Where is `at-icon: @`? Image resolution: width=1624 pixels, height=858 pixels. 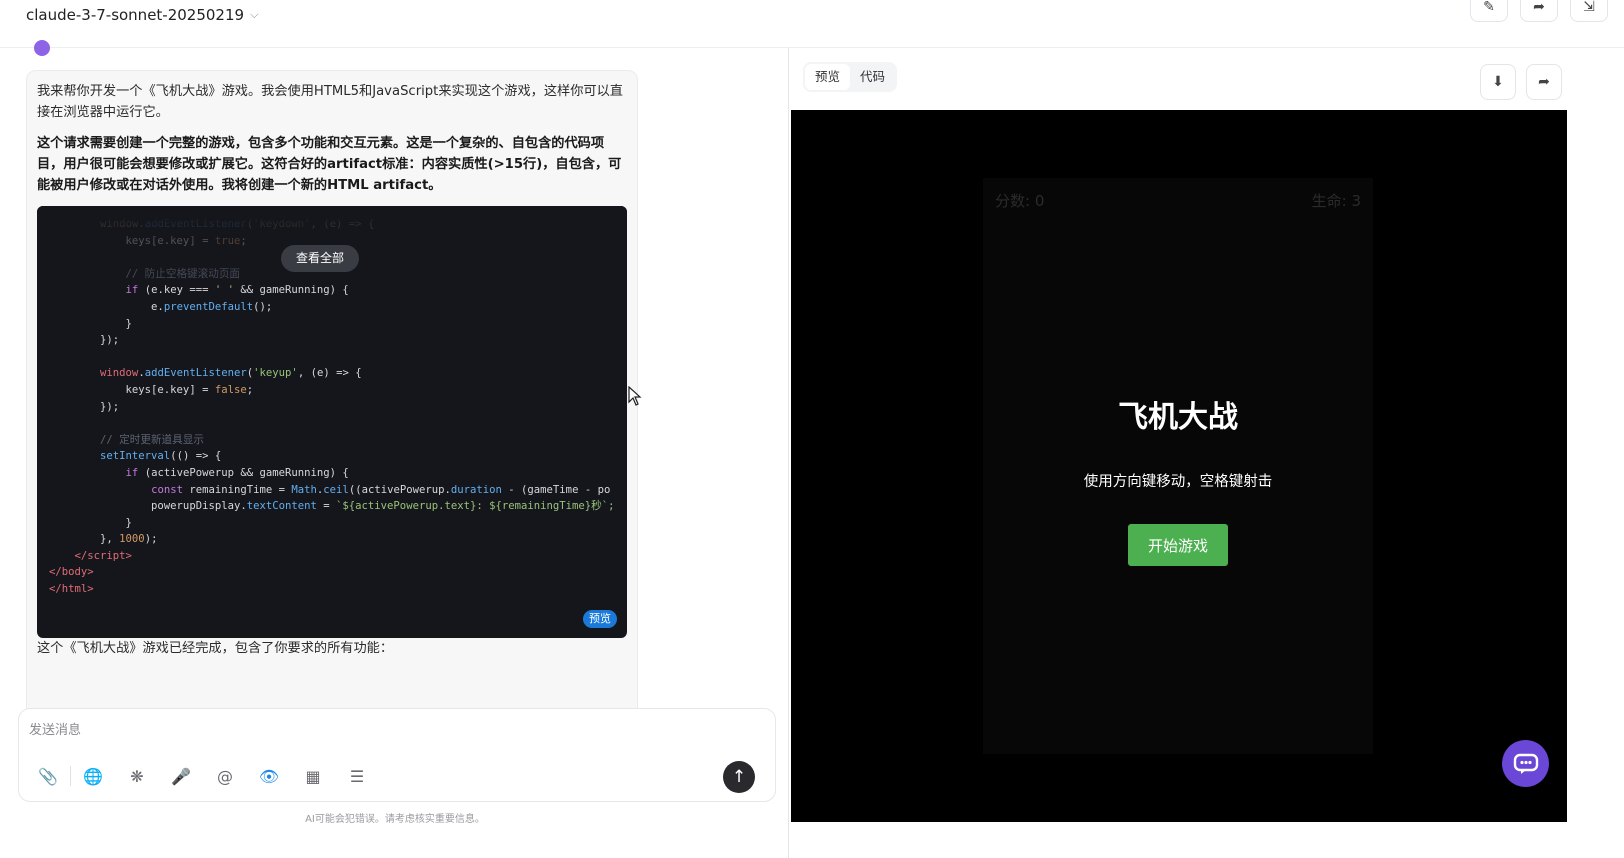
at-icon: @ is located at coordinates (225, 776).